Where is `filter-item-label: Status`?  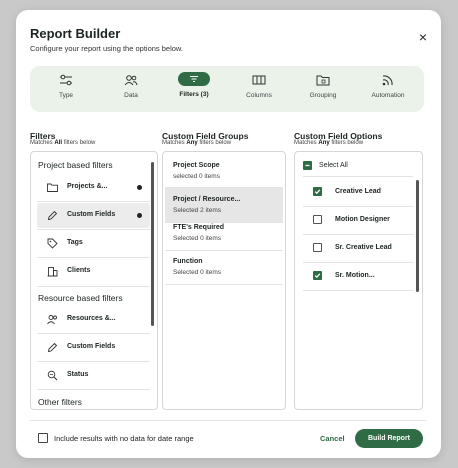 filter-item-label: Status is located at coordinates (78, 374).